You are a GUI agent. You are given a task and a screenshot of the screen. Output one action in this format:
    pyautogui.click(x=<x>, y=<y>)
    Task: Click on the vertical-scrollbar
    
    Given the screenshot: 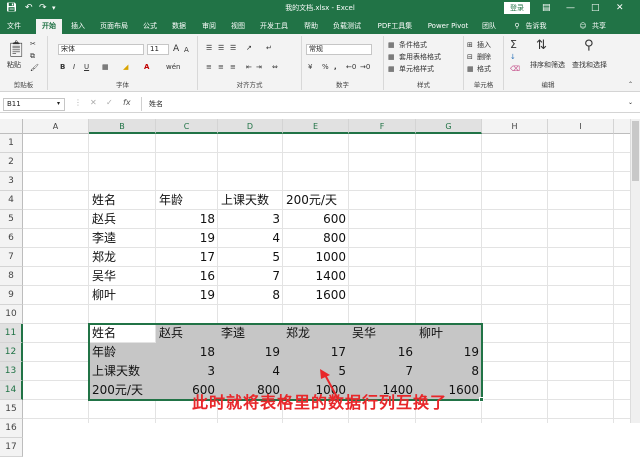 What is the action you would take?
    pyautogui.click(x=635, y=271)
    